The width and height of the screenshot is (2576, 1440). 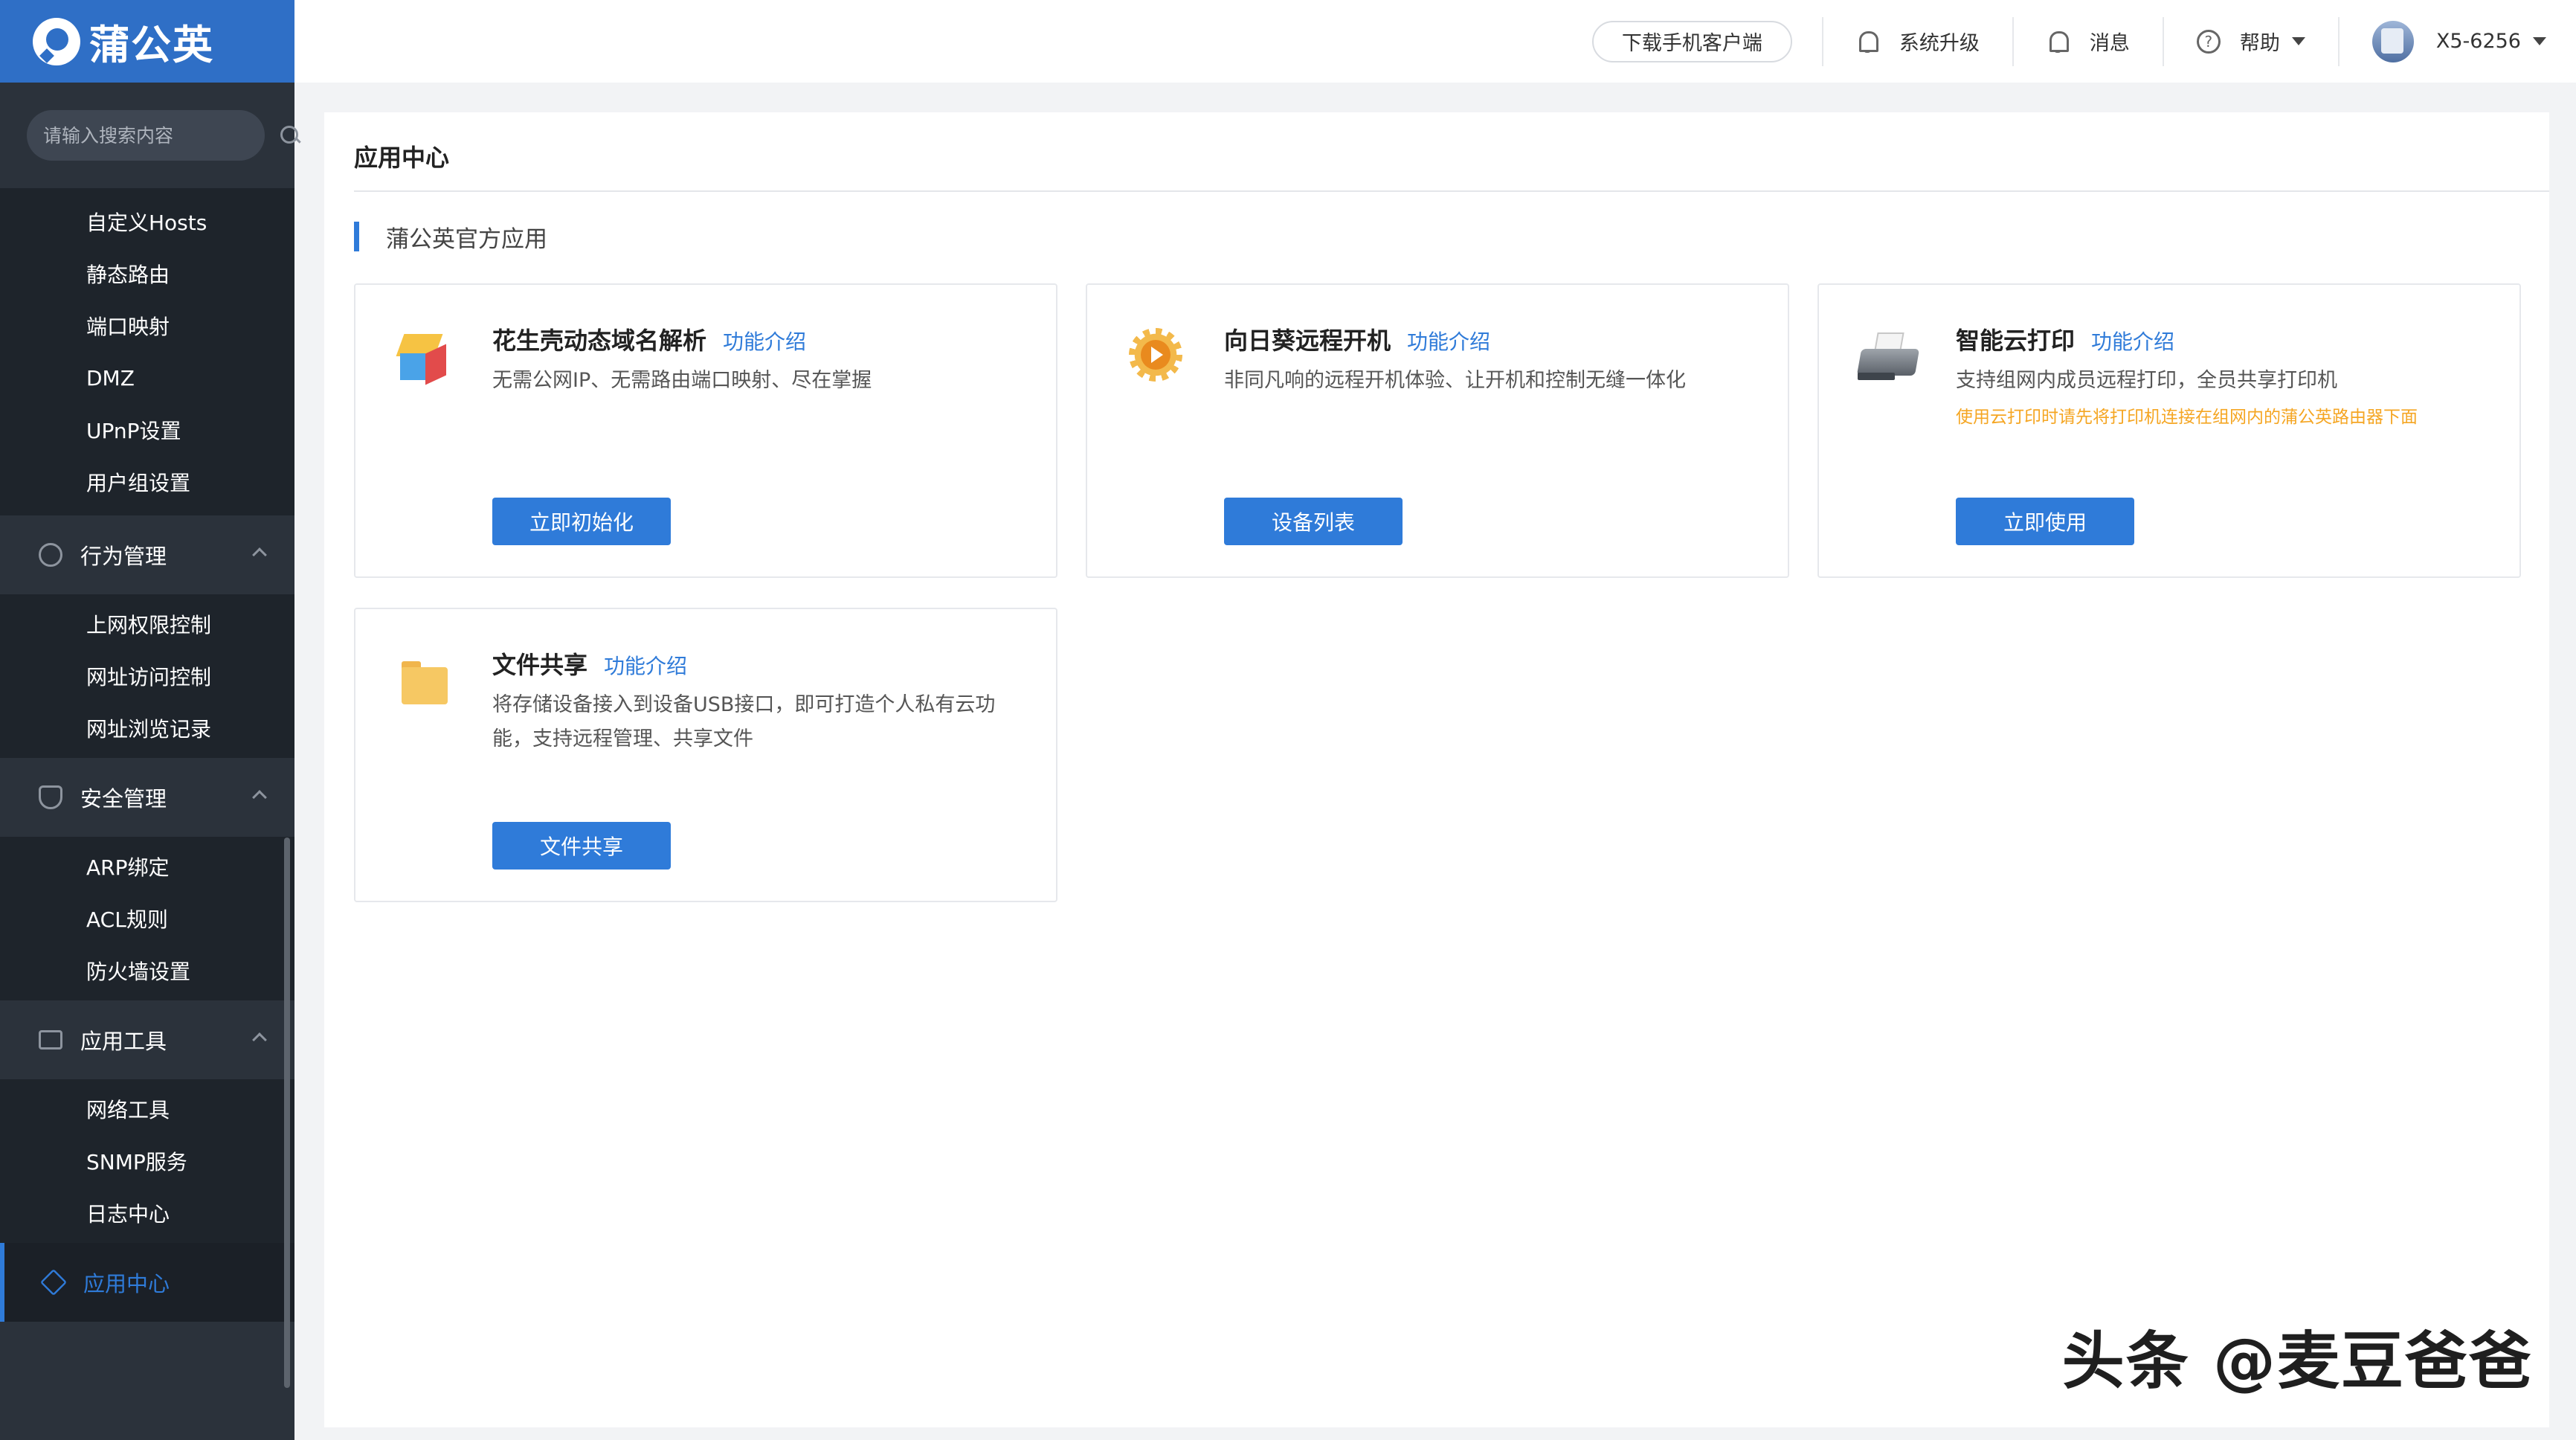 What do you see at coordinates (1691, 41) in the screenshot?
I see `download-app-button: 下载手机客户端` at bounding box center [1691, 41].